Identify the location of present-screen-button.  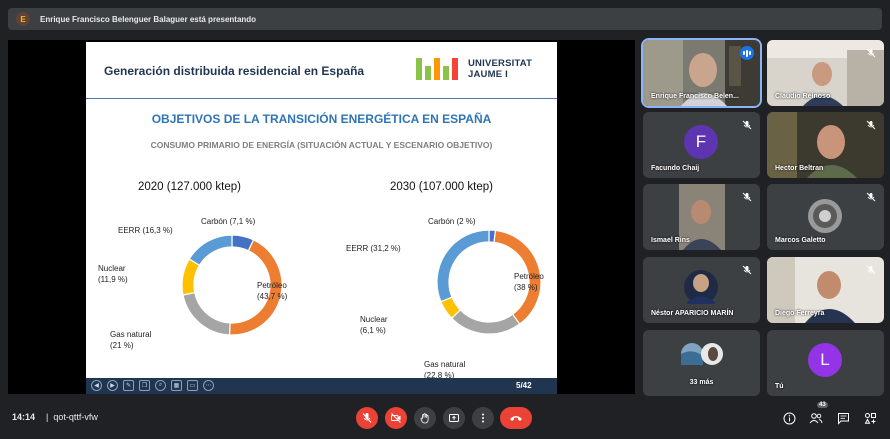
(454, 418).